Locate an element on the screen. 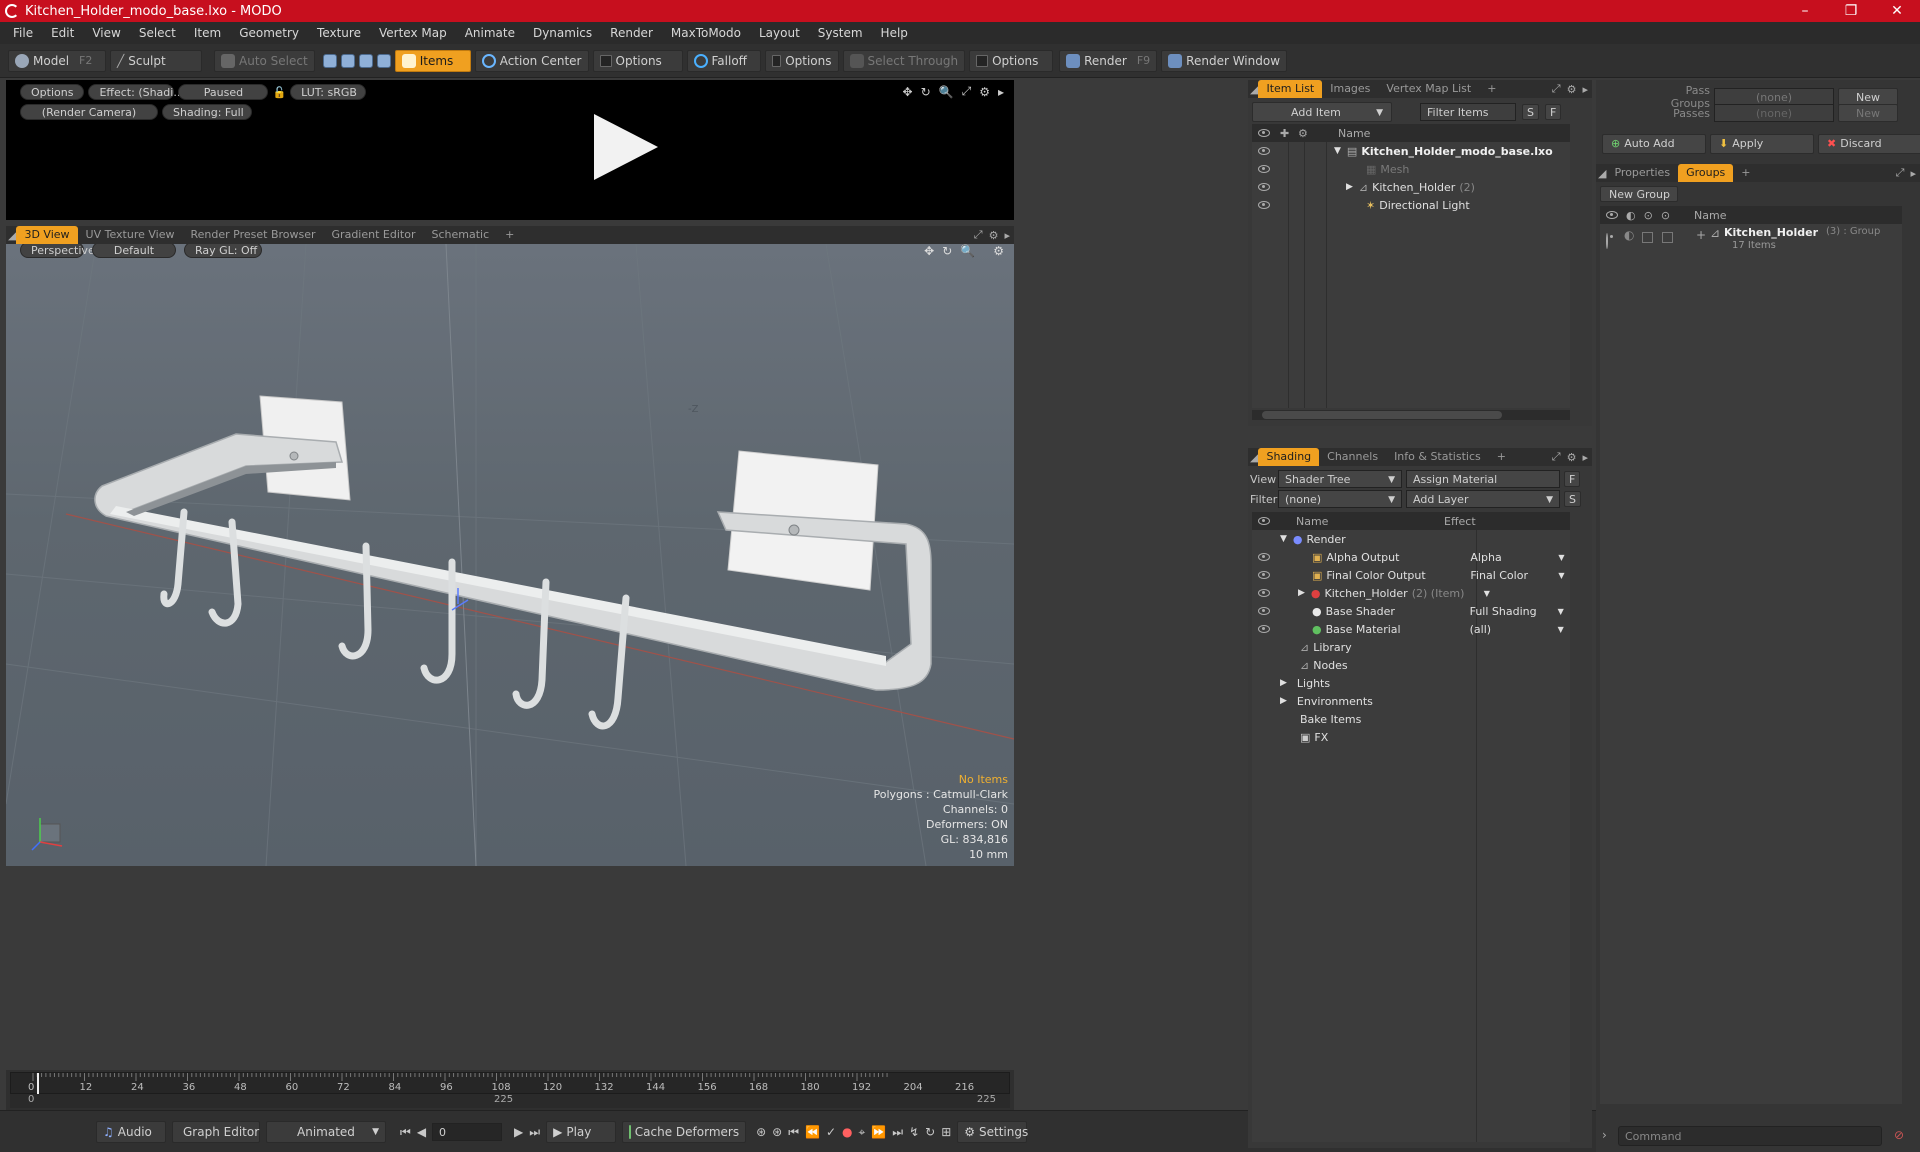  maximize-button: ❐ is located at coordinates (1851, 11).